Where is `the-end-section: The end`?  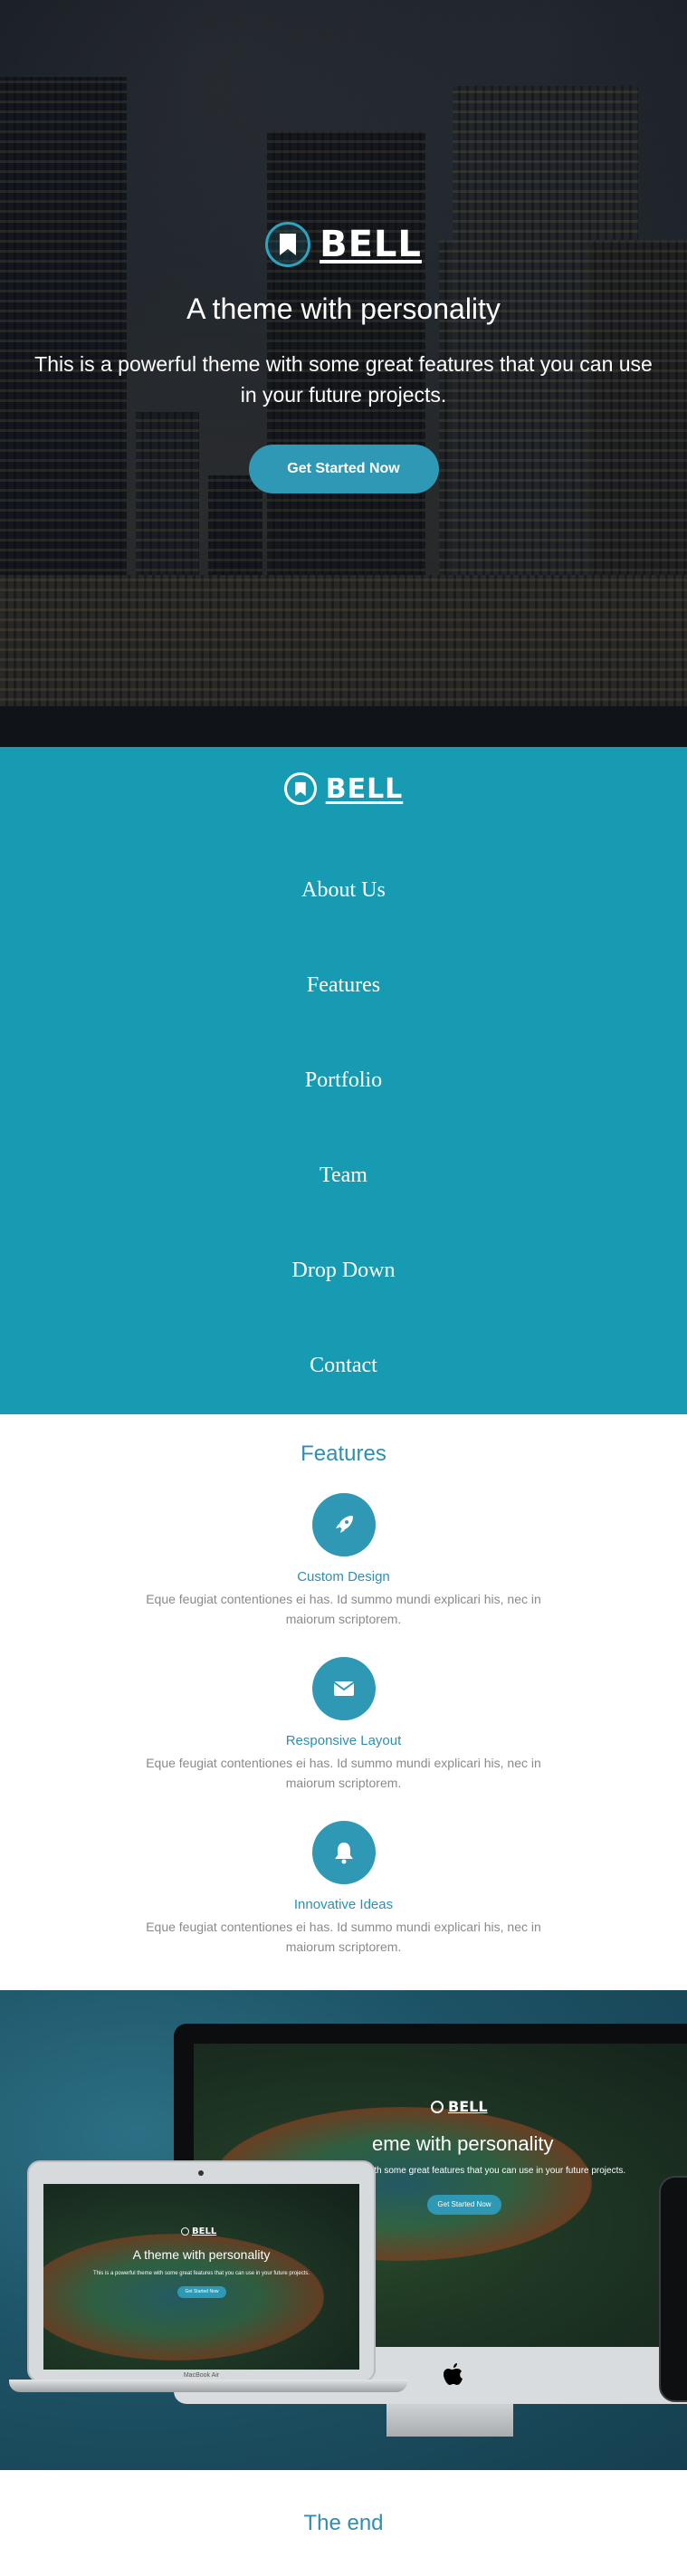 the-end-section: The end is located at coordinates (343, 2523).